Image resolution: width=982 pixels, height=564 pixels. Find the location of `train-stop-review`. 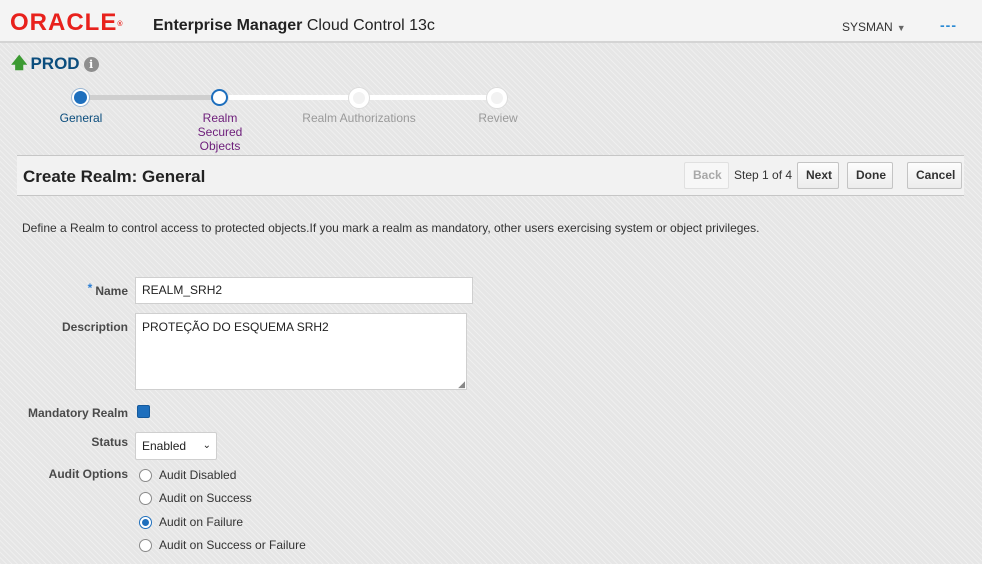

train-stop-review is located at coordinates (497, 98).